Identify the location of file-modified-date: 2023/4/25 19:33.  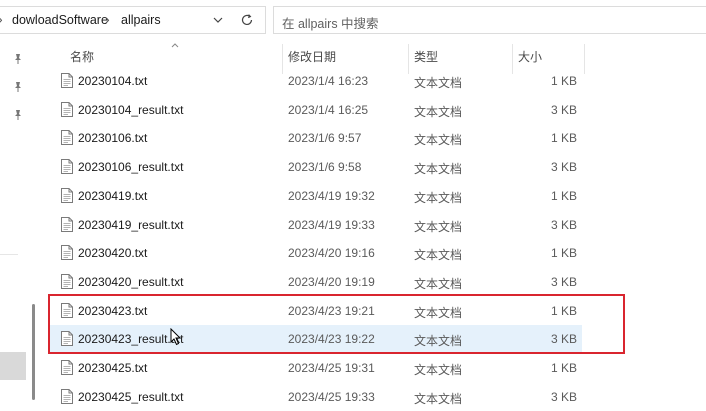
(331, 396).